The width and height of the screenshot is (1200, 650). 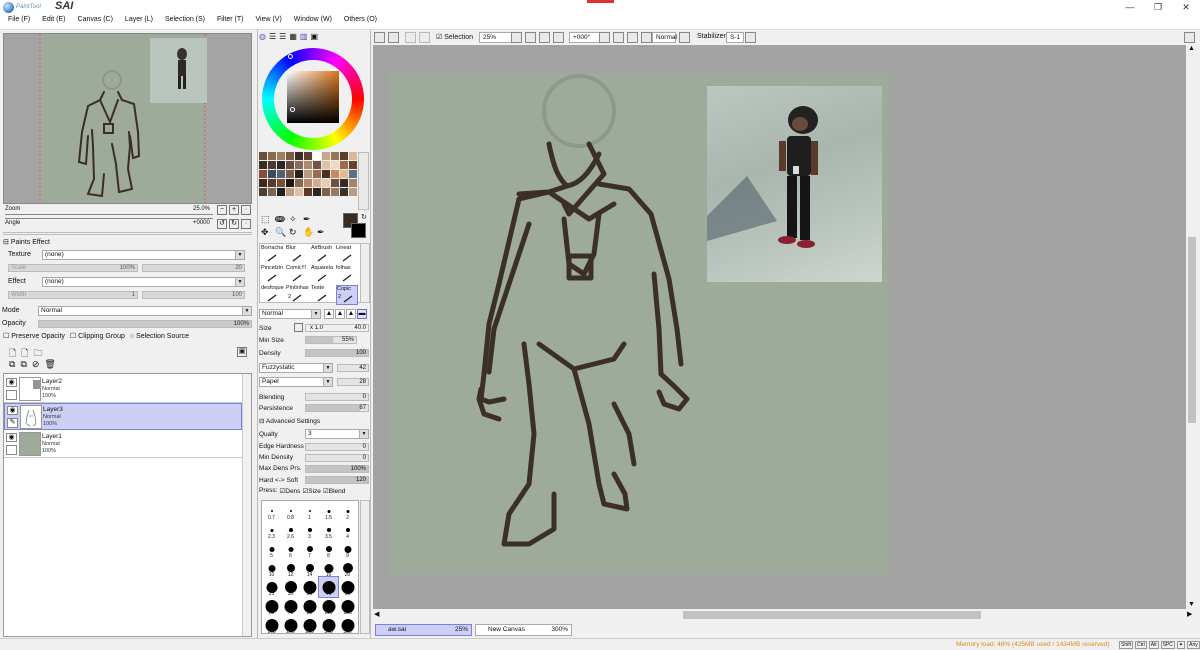 What do you see at coordinates (337, 447) in the screenshot?
I see `edge-hardness-bar: 0` at bounding box center [337, 447].